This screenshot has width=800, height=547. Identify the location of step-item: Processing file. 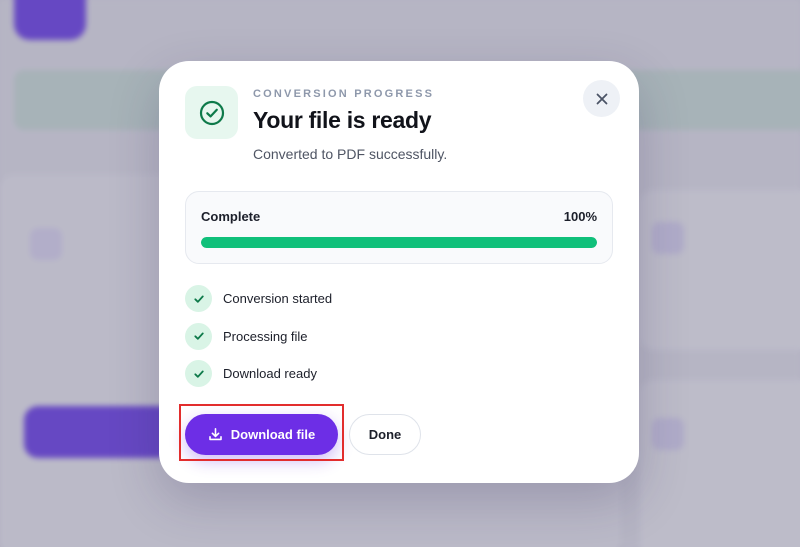
(258, 336).